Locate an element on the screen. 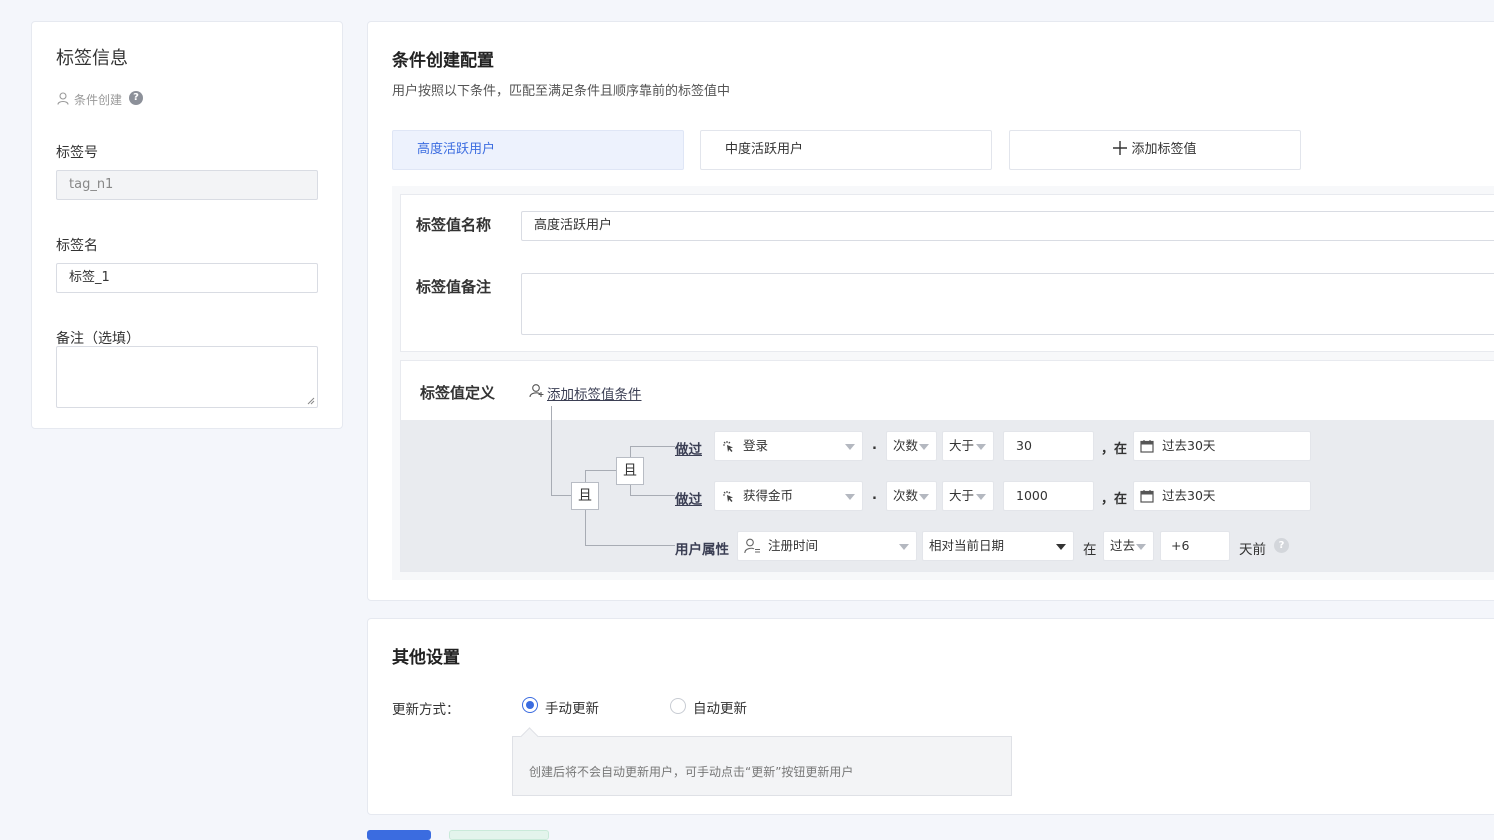 This screenshot has height=840, width=1494. value-input: 30 is located at coordinates (1048, 446).